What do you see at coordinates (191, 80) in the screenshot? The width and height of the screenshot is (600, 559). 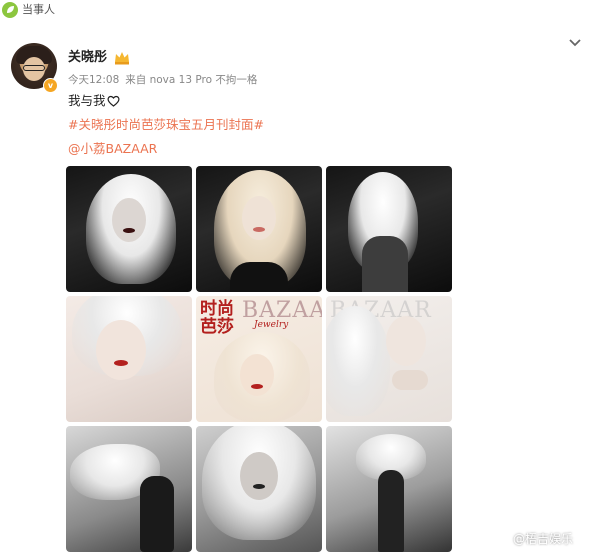 I see `post-source: 来自 nova 13 Pro 不拘一格` at bounding box center [191, 80].